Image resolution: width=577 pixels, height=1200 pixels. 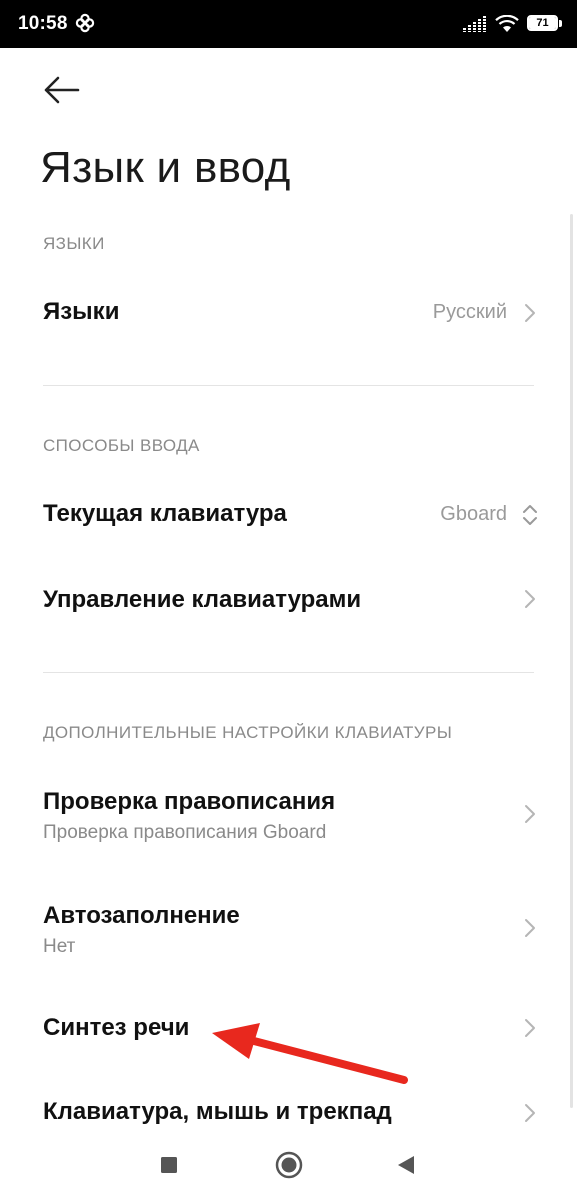 What do you see at coordinates (59, 946) in the screenshot?
I see `row-subtitle: Нет` at bounding box center [59, 946].